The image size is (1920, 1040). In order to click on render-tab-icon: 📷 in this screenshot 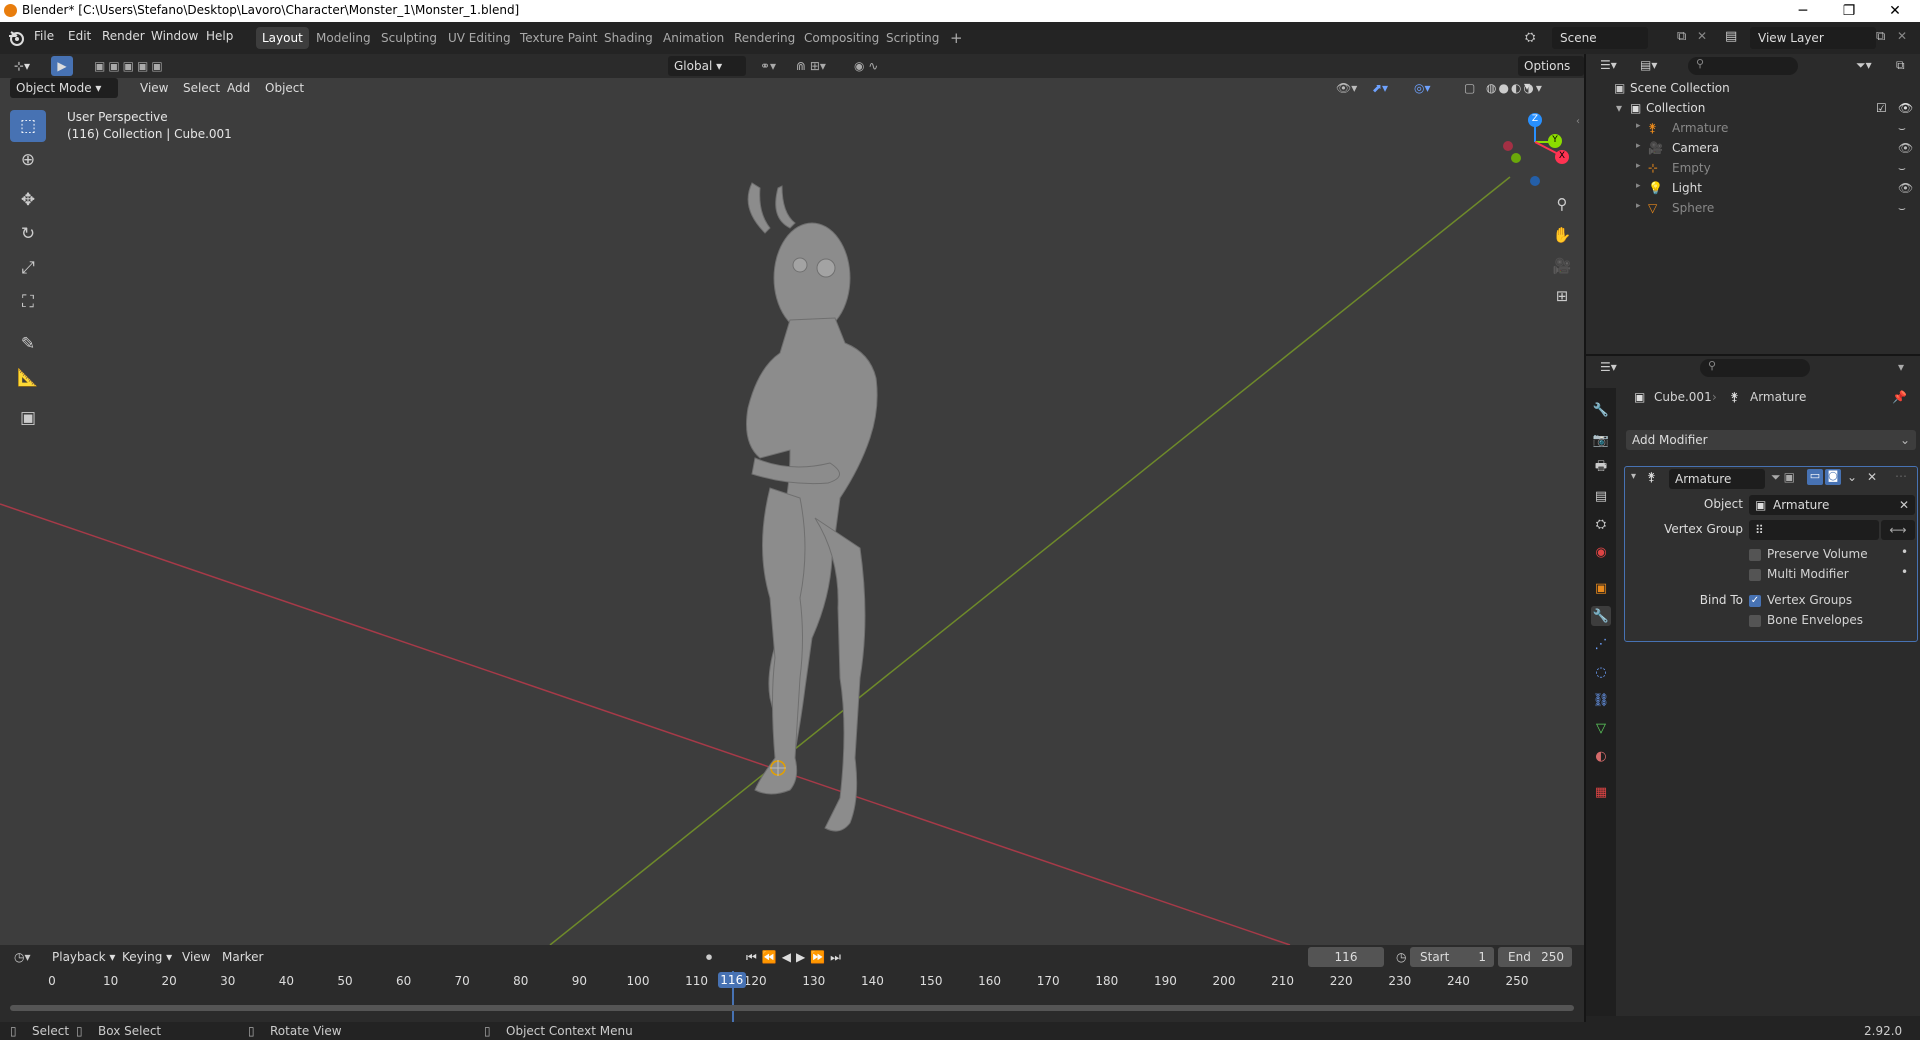, I will do `click(1601, 440)`.